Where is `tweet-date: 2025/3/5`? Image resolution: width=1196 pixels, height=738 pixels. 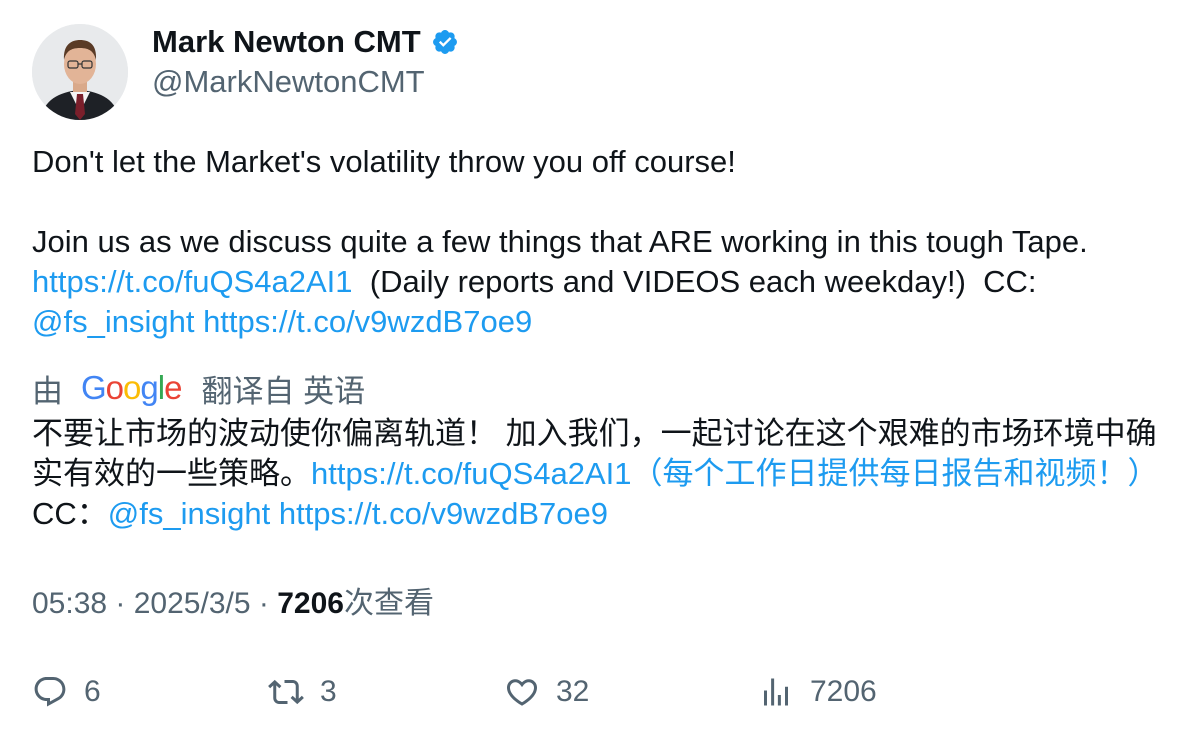 tweet-date: 2025/3/5 is located at coordinates (192, 603).